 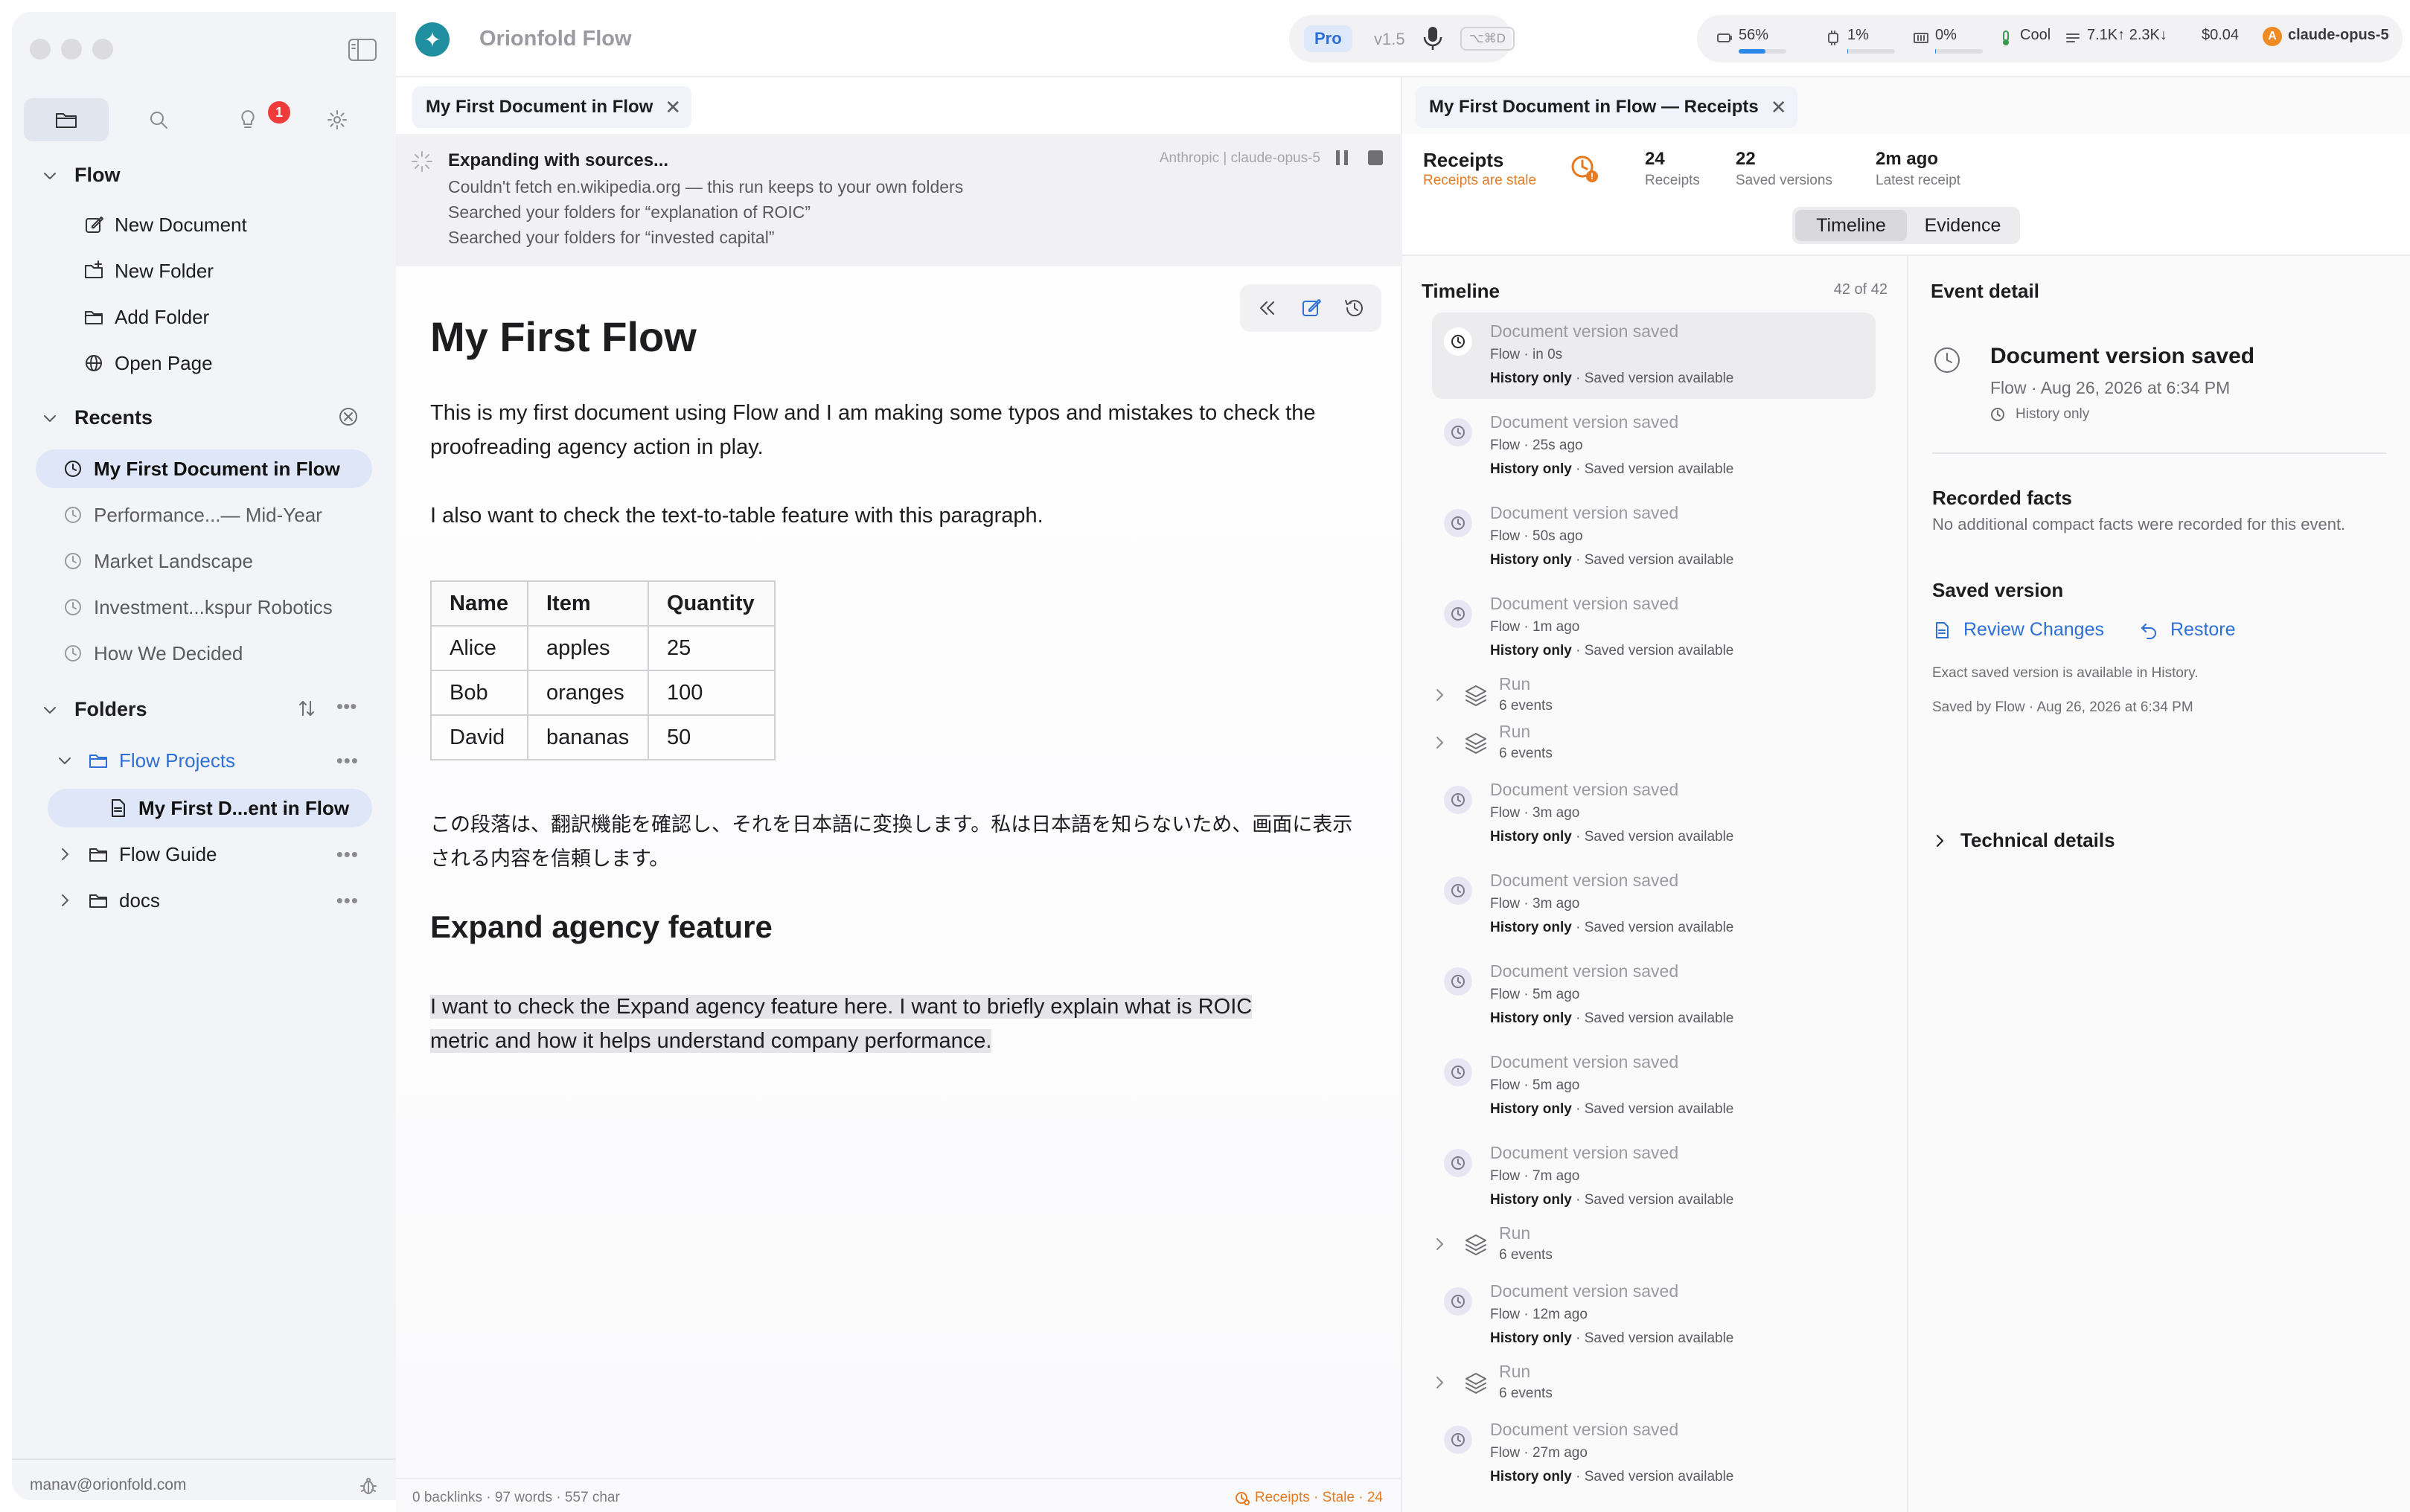 What do you see at coordinates (712, 737) in the screenshot?
I see `table-cell: 50` at bounding box center [712, 737].